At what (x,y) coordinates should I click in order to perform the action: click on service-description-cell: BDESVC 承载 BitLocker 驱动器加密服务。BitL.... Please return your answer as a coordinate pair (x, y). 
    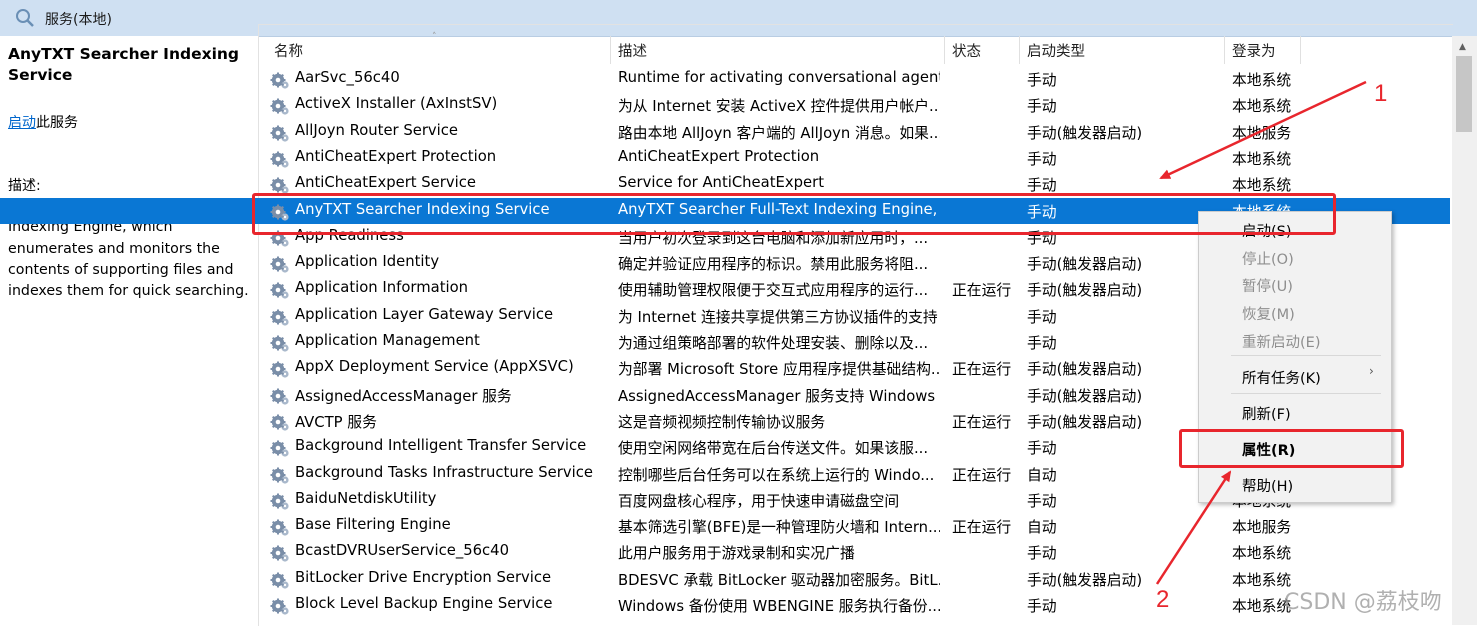
    Looking at the image, I should click on (779, 580).